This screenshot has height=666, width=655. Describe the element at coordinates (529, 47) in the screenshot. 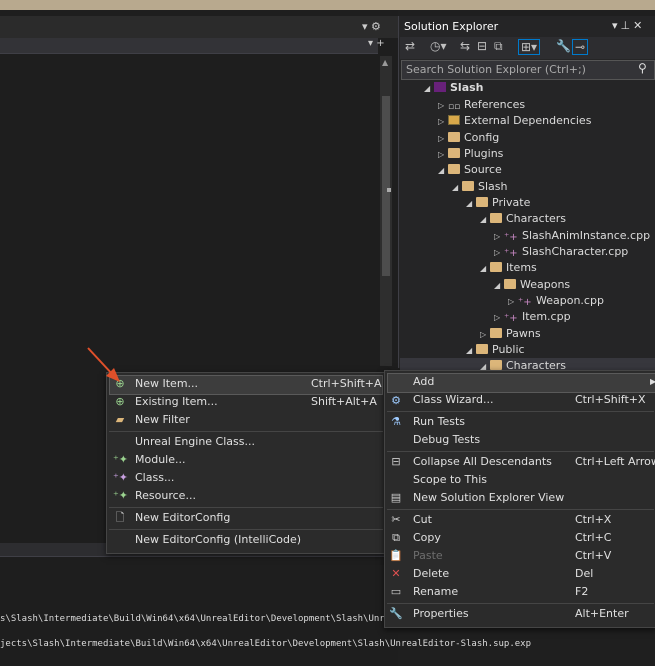

I see `filter-icon: ⊞▾` at that location.